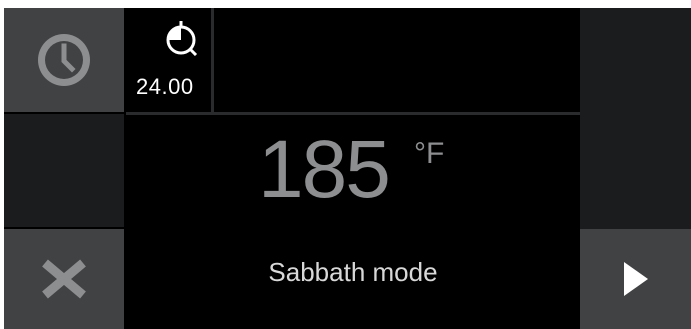 The width and height of the screenshot is (691, 329). What do you see at coordinates (170, 60) in the screenshot?
I see `timer-tile: 24.00` at bounding box center [170, 60].